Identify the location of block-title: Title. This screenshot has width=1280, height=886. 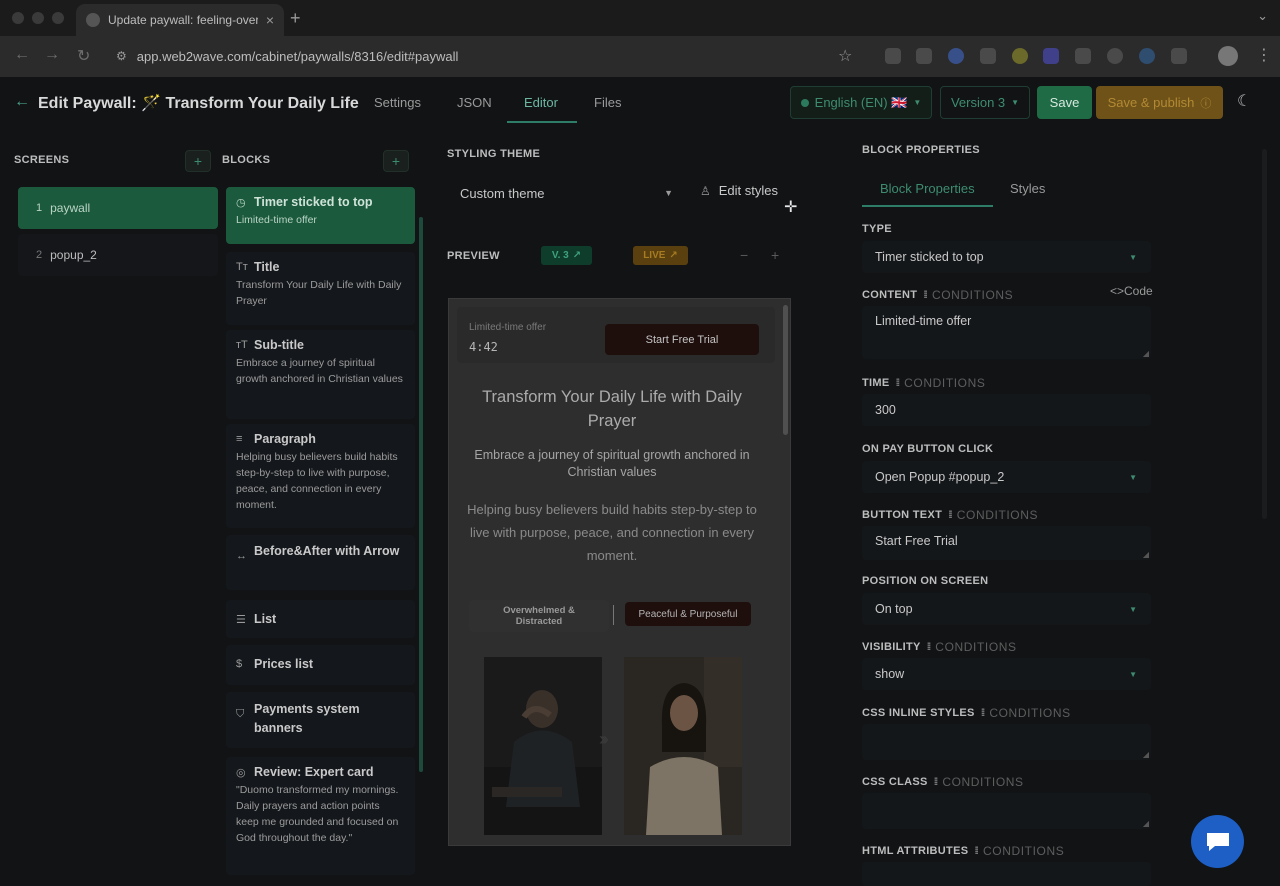
(267, 267).